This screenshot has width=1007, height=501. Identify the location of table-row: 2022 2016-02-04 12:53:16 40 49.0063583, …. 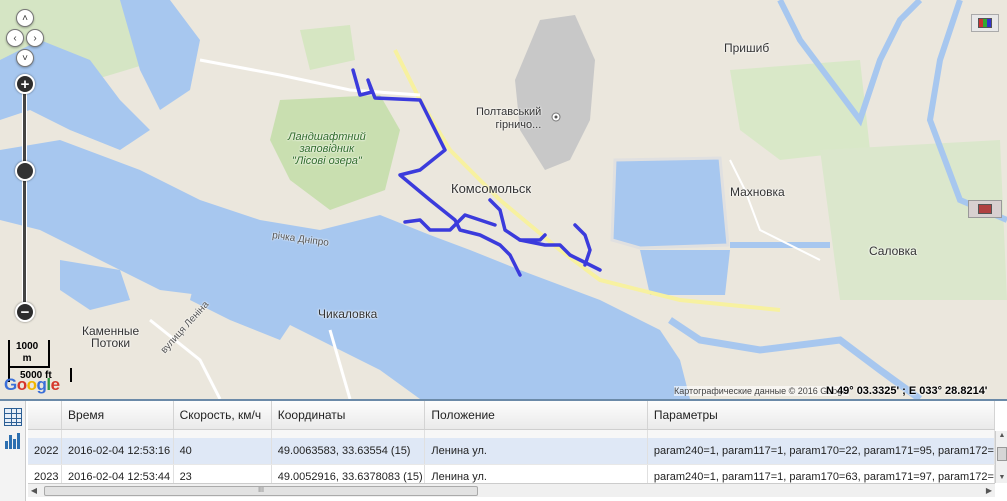
(512, 451).